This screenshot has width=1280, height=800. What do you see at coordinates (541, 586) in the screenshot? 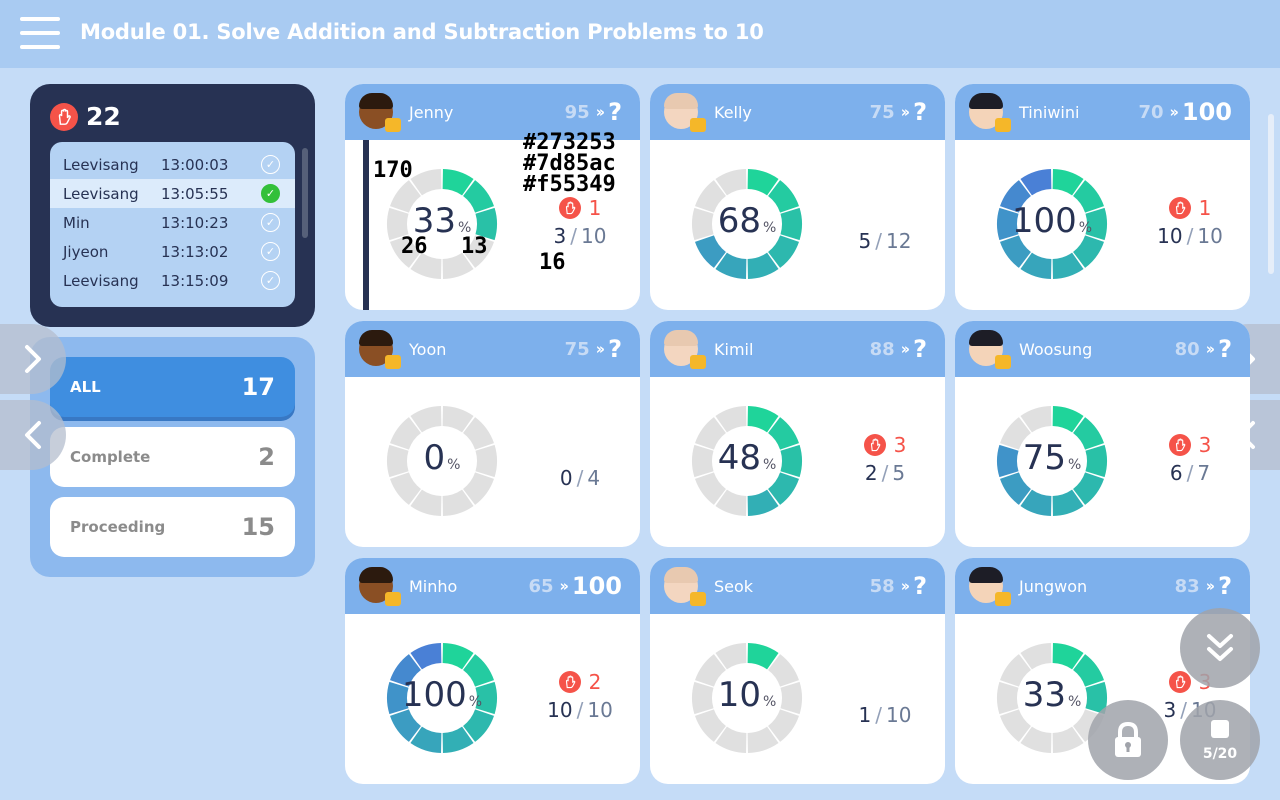
I see `previous-score: 65` at bounding box center [541, 586].